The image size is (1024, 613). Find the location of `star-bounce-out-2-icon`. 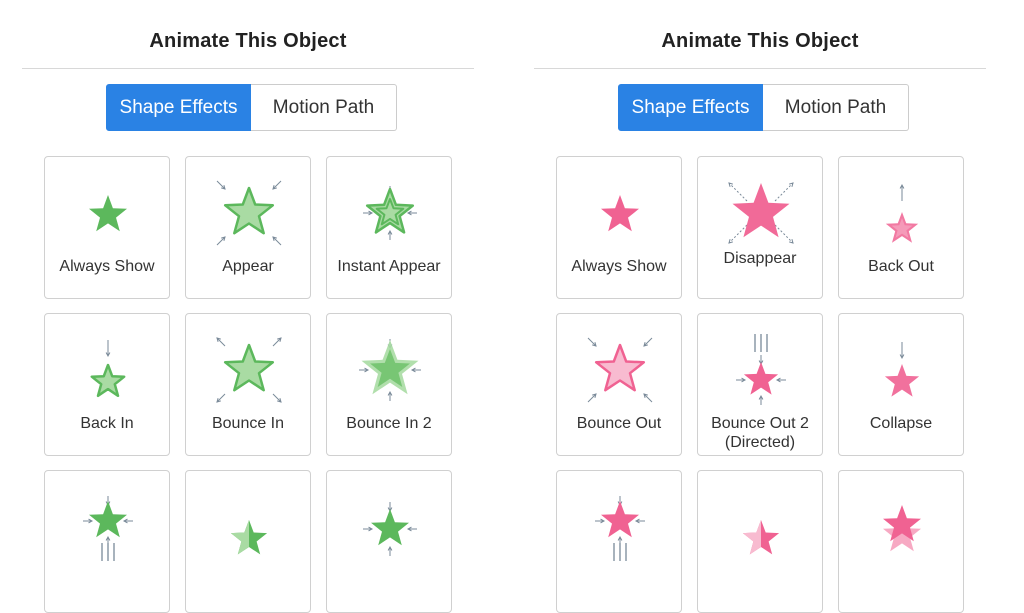

star-bounce-out-2-icon is located at coordinates (761, 369).